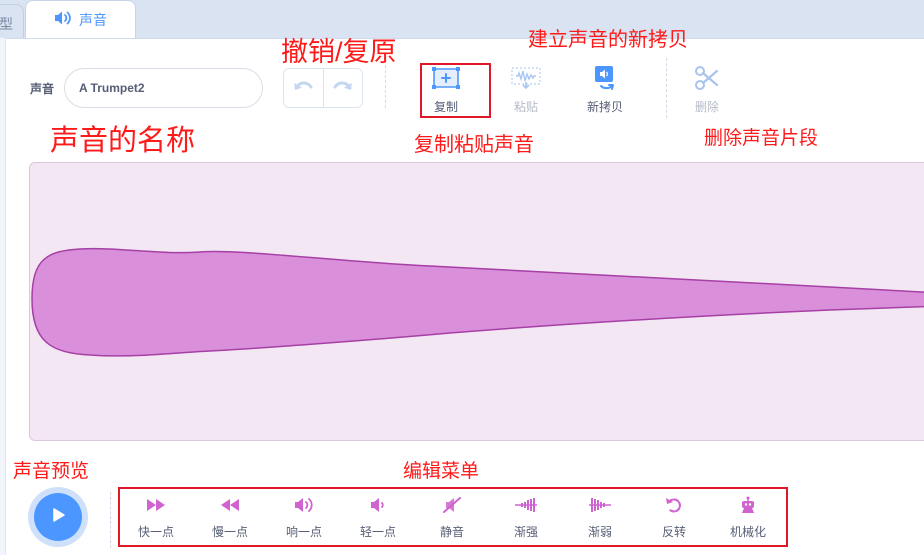 The height and width of the screenshot is (555, 924). What do you see at coordinates (666, 88) in the screenshot?
I see `toolbar-separator` at bounding box center [666, 88].